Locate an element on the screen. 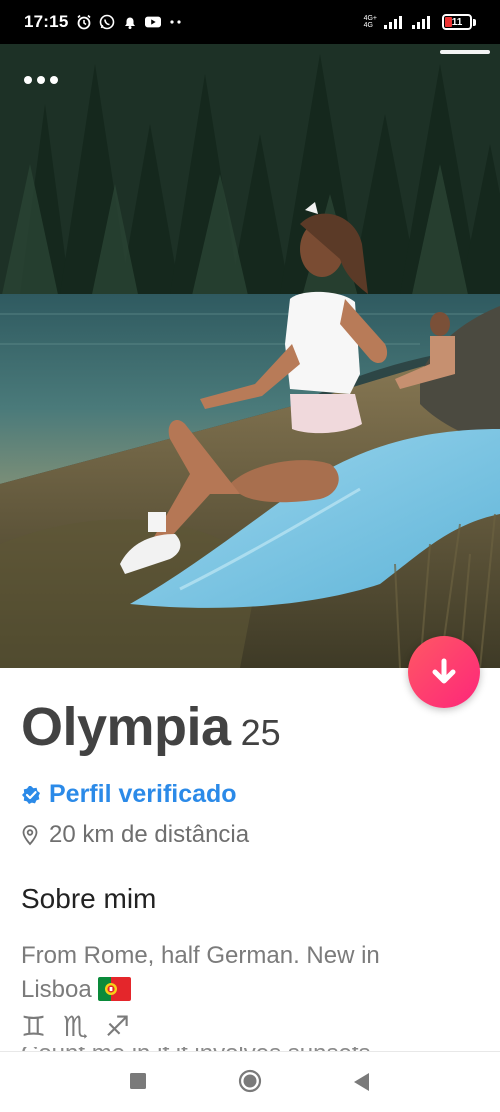  system-navigation-bar is located at coordinates (250, 1082).